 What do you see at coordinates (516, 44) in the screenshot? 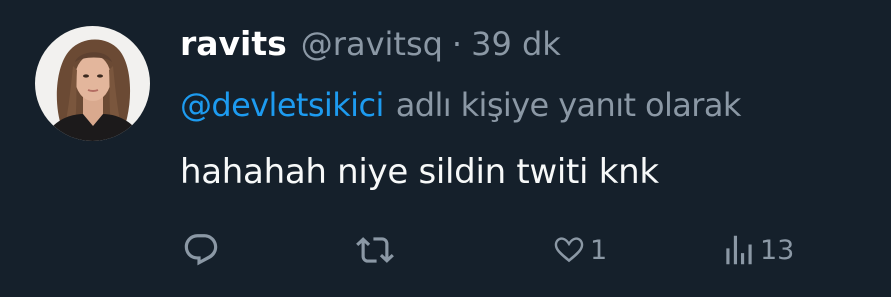
I see `tweet-timestamp: 39 dk` at bounding box center [516, 44].